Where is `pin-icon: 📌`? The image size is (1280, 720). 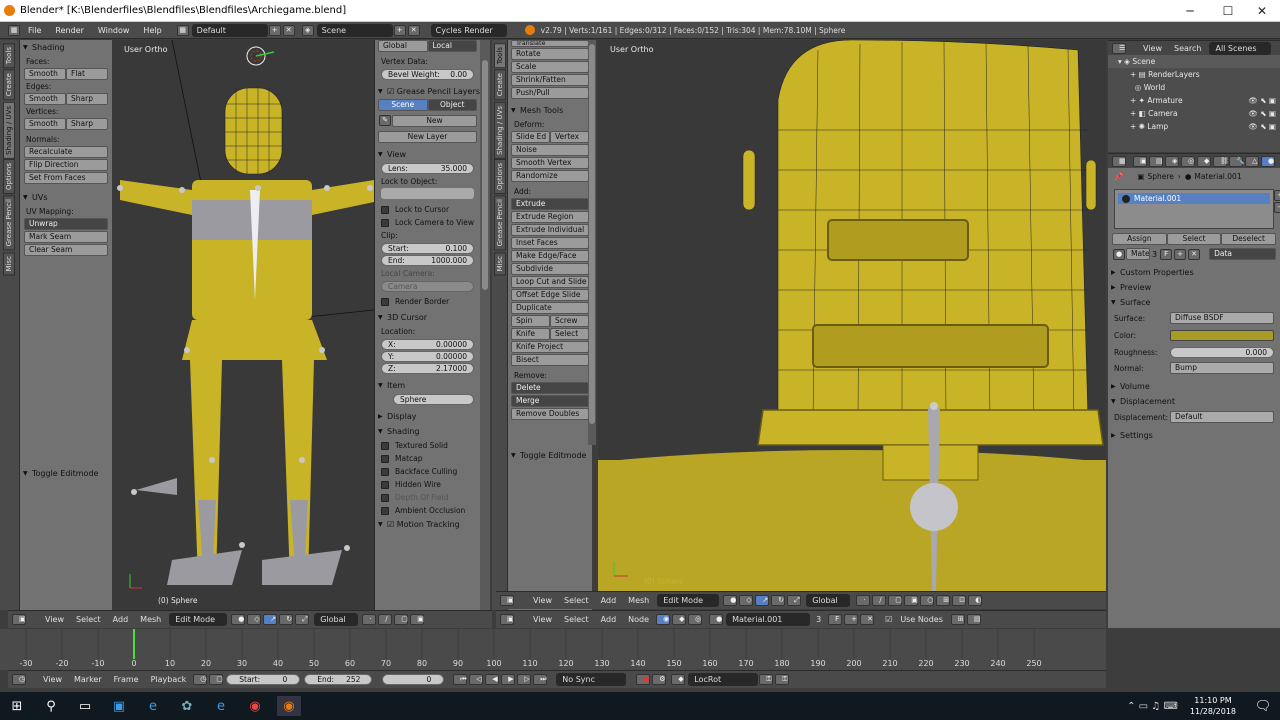 pin-icon: 📌 is located at coordinates (1118, 176).